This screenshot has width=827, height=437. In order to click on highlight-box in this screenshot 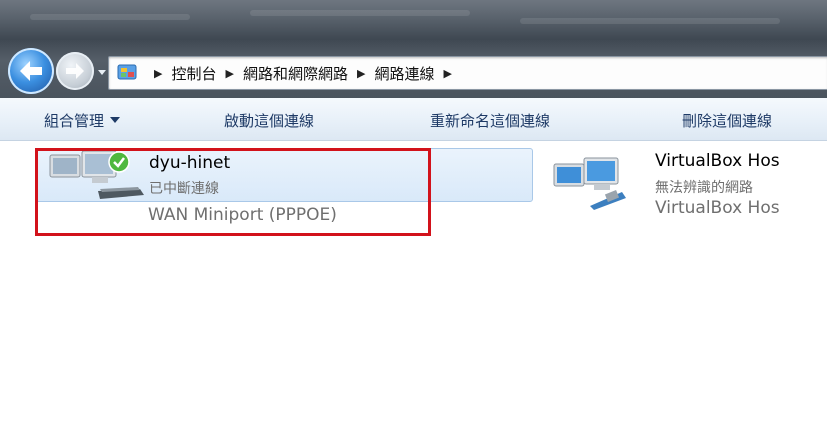, I will do `click(233, 192)`.